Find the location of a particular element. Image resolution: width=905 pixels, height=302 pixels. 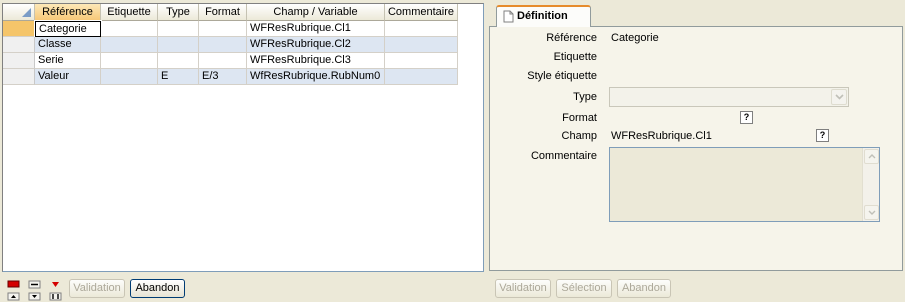

cell-reference: Valeur is located at coordinates (68, 77).